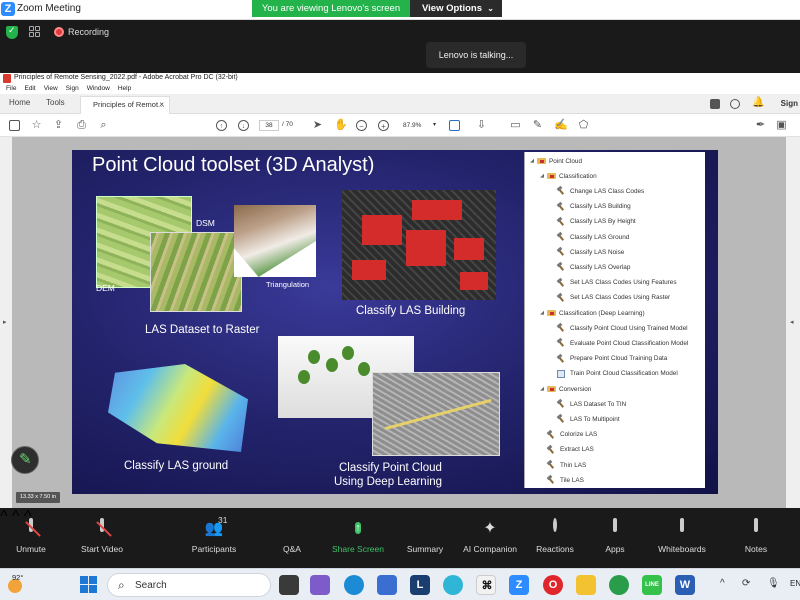 This screenshot has height=600, width=800. What do you see at coordinates (562, 465) in the screenshot?
I see `tree-node: Thin LAS` at bounding box center [562, 465].